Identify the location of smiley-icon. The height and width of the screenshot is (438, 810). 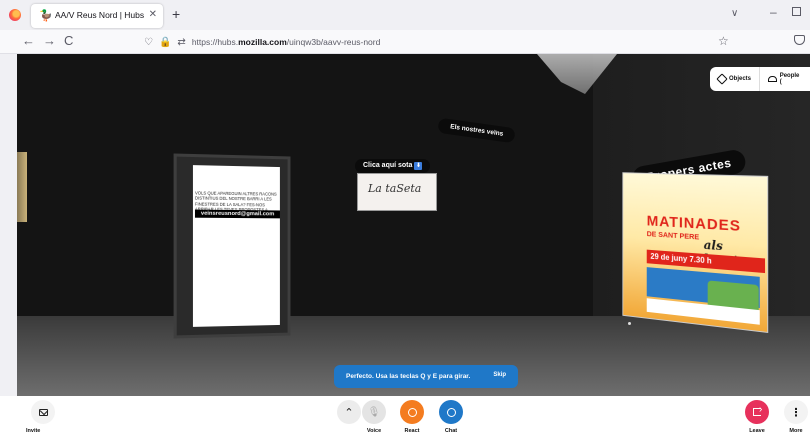
(412, 412).